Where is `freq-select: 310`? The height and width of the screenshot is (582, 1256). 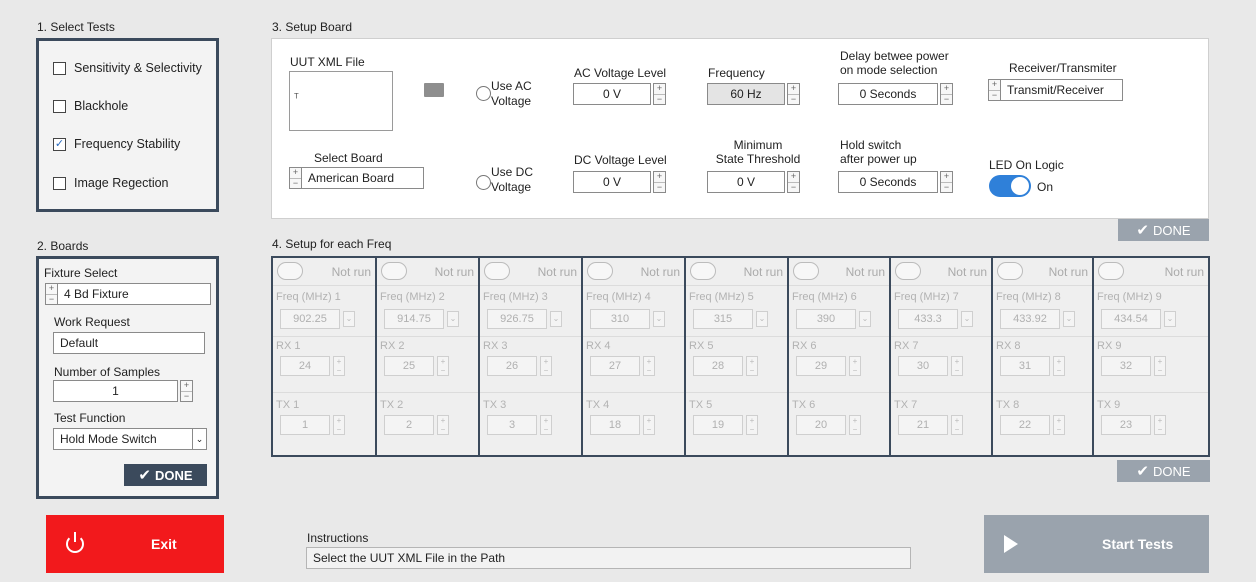
freq-select: 310 is located at coordinates (620, 319).